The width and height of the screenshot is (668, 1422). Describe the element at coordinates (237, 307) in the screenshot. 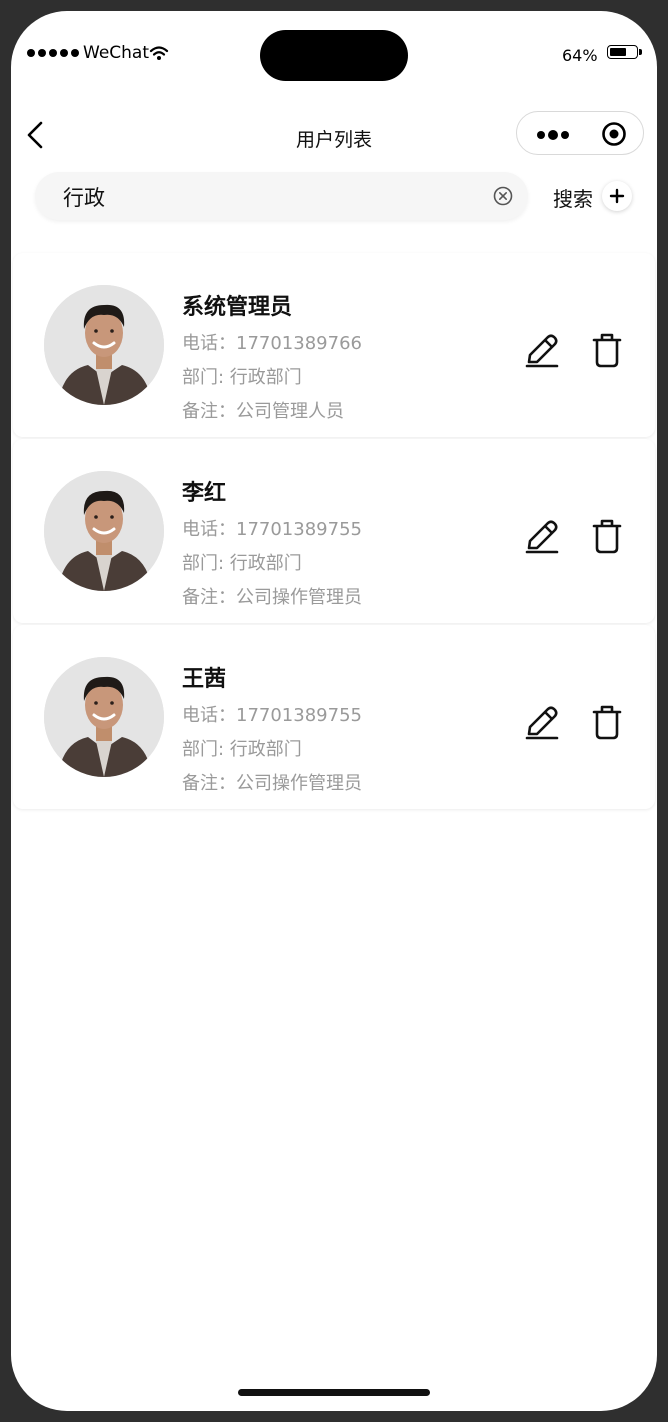

I see `user-name: 系统管理员` at that location.